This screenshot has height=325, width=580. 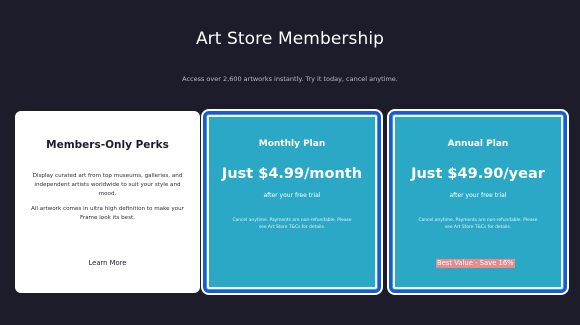 I want to click on plan-name: Monthly Plan, so click(x=292, y=144).